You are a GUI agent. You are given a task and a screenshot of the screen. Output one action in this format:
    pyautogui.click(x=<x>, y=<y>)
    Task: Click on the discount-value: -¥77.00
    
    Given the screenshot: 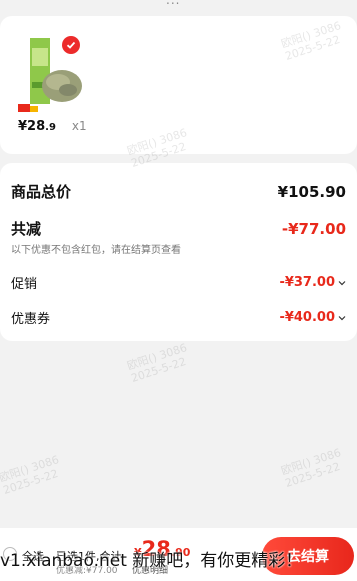 What is the action you would take?
    pyautogui.click(x=313, y=228)
    